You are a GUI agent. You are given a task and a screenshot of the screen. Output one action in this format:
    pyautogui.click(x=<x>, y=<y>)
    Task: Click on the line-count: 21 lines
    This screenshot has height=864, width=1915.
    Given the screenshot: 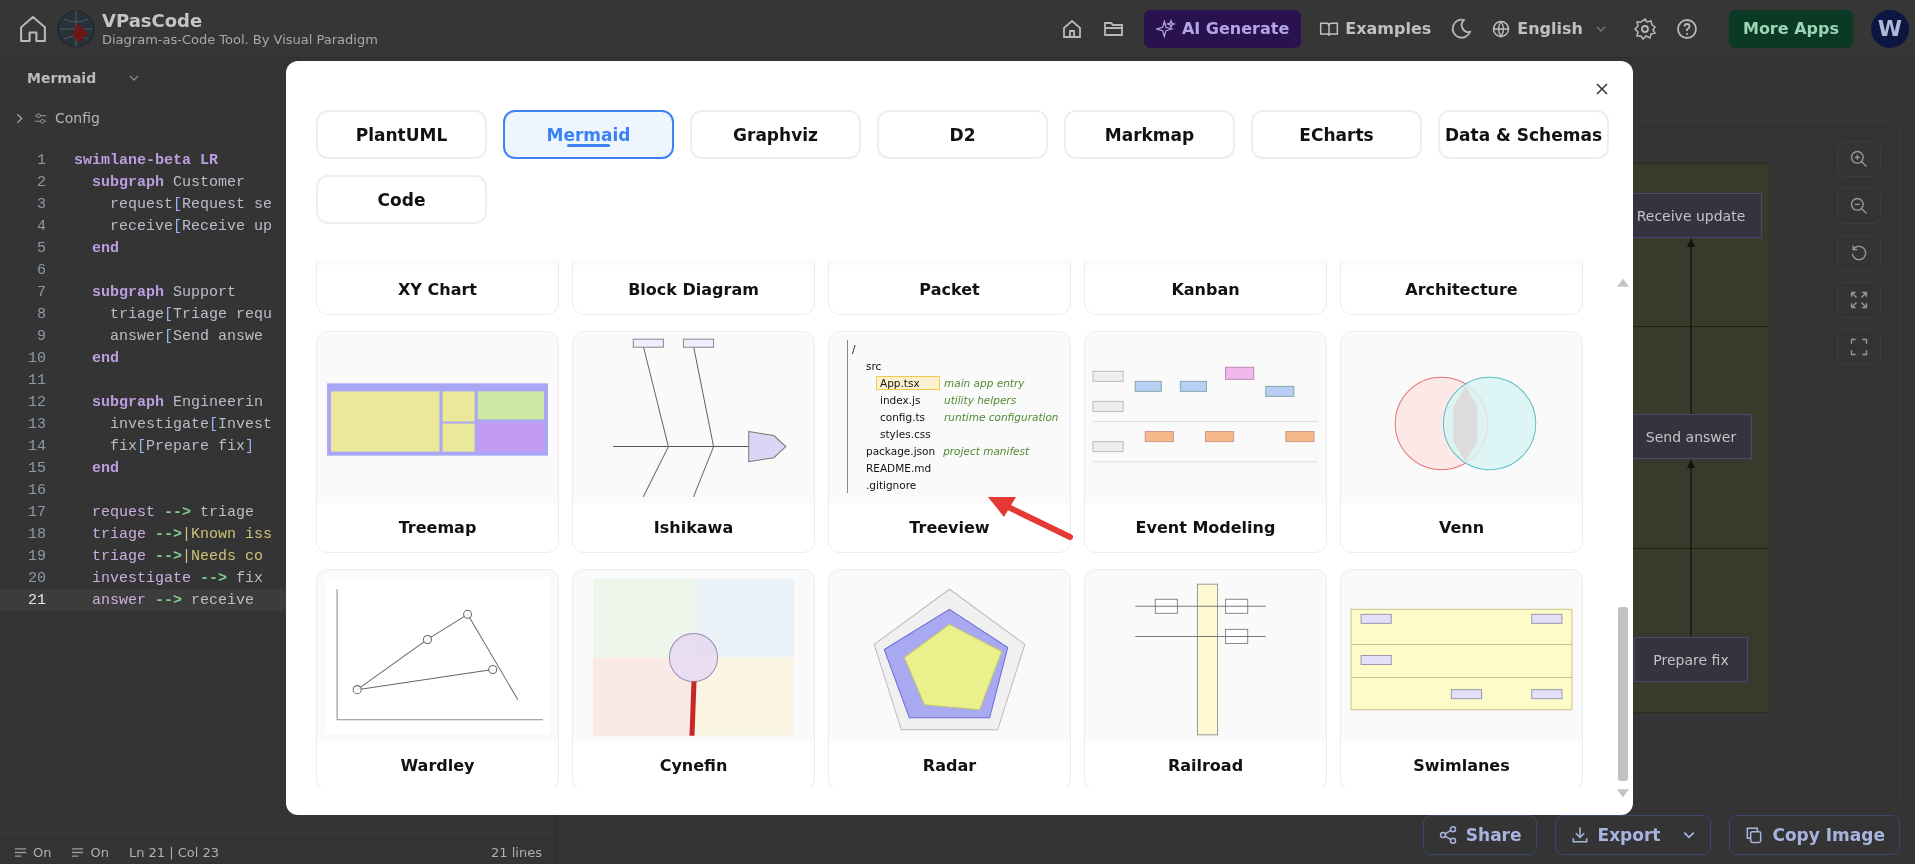 What is the action you would take?
    pyautogui.click(x=516, y=852)
    